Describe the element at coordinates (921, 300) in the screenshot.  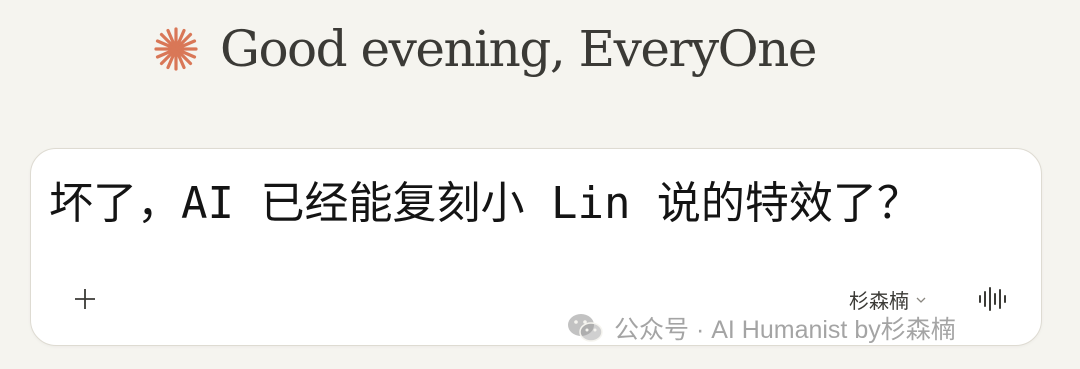
I see `chevron-down-icon` at that location.